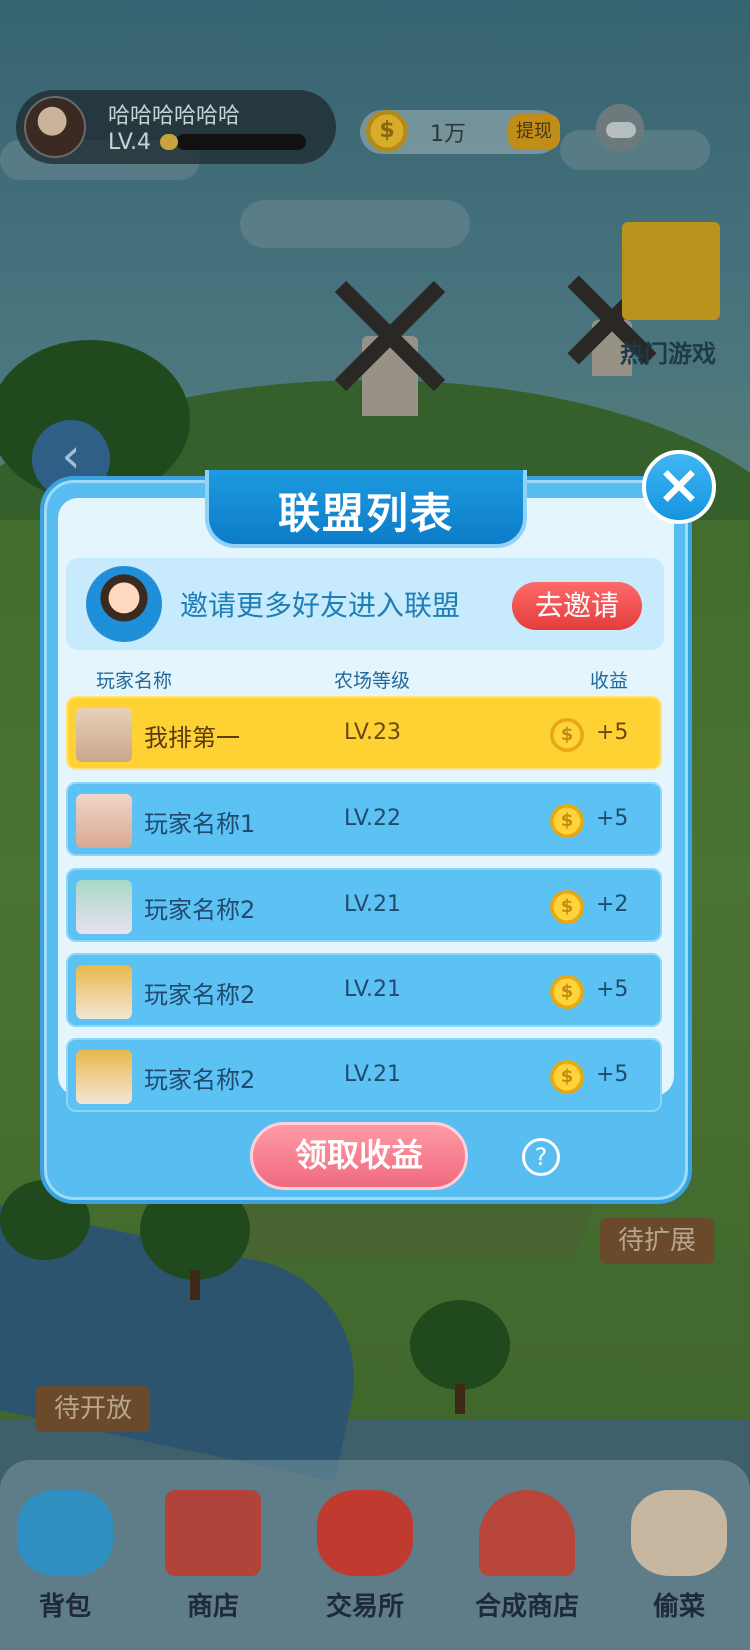 This screenshot has height=1650, width=750. Describe the element at coordinates (365, 1533) in the screenshot. I see `money-bag-icon` at that location.